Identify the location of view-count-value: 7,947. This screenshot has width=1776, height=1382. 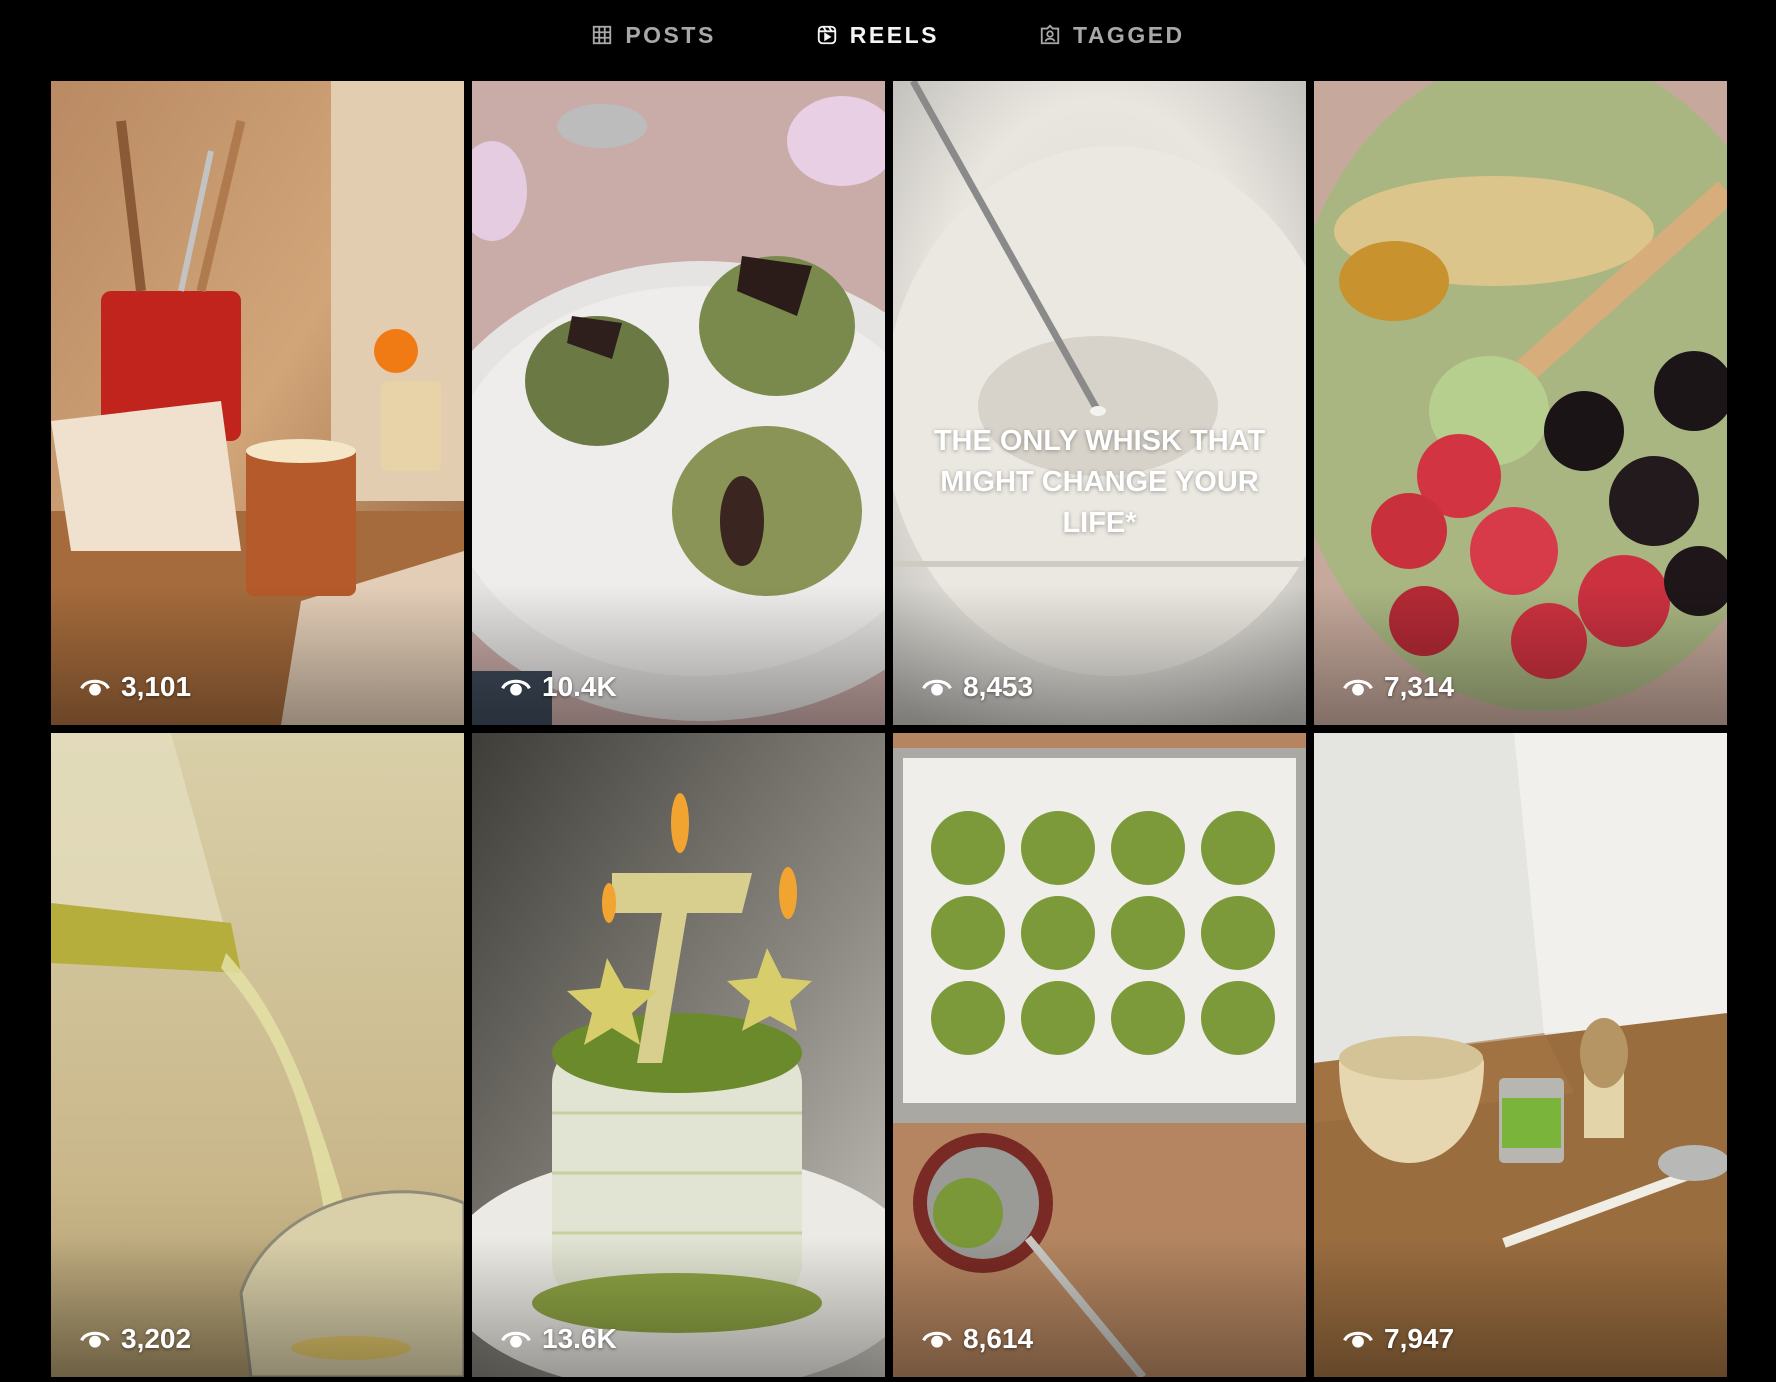
(1419, 1338).